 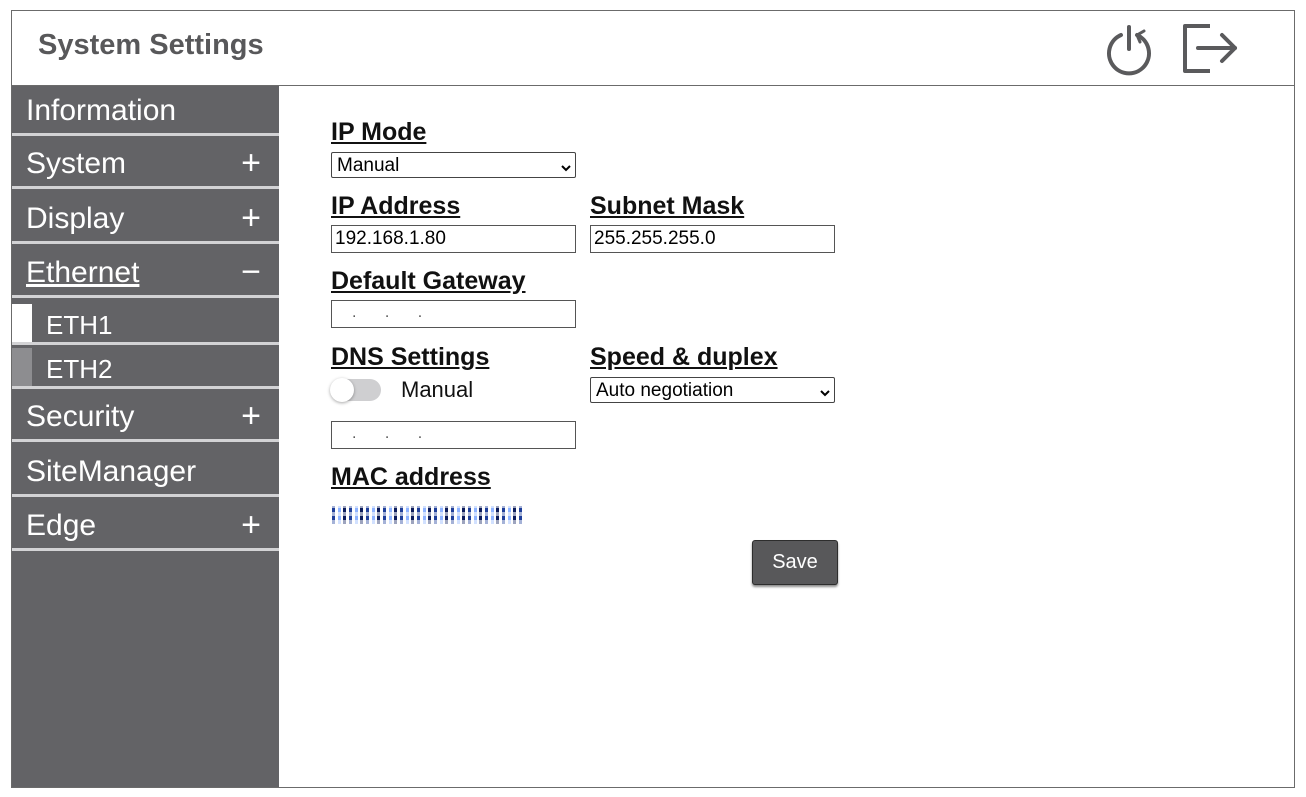 I want to click on mac-address-value-redacted, so click(x=427, y=515).